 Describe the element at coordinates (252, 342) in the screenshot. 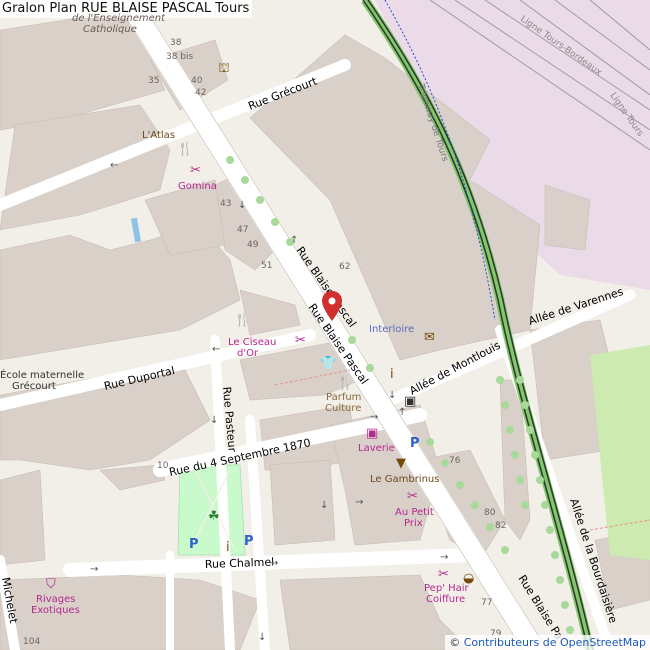

I see `poi-label-ciseau-1: Le Ciseau` at that location.